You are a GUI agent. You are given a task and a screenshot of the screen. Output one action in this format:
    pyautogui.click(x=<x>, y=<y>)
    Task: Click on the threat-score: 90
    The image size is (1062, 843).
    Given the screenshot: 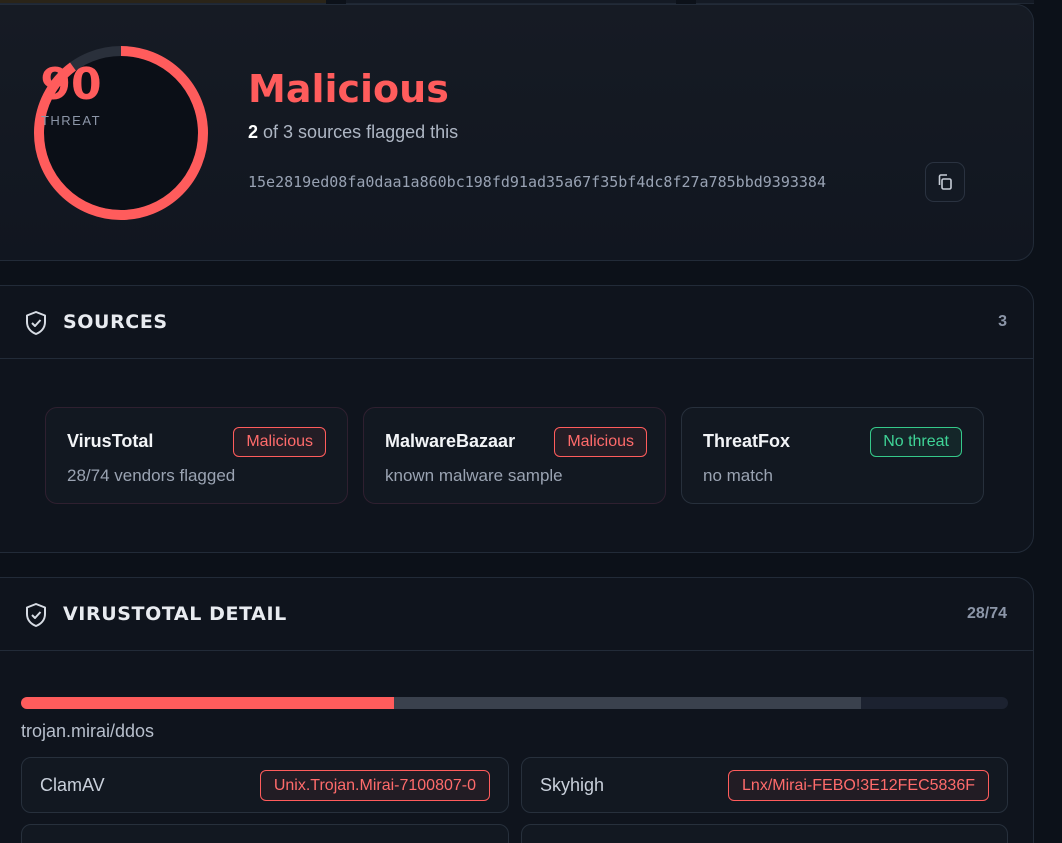 What is the action you would take?
    pyautogui.click(x=71, y=84)
    